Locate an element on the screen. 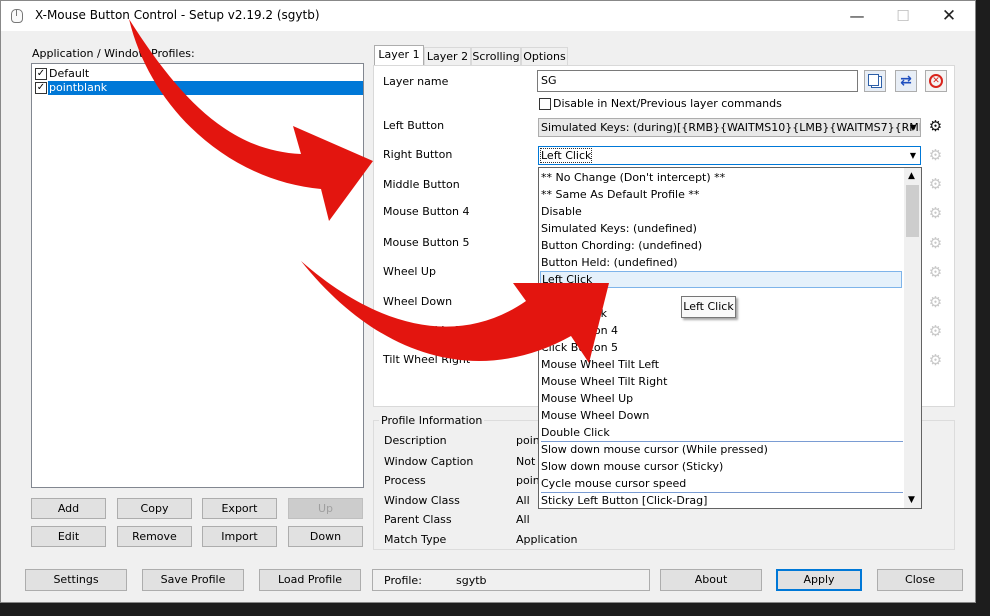 The image size is (990, 616). tab-layer-2: Layer 2 is located at coordinates (447, 56).